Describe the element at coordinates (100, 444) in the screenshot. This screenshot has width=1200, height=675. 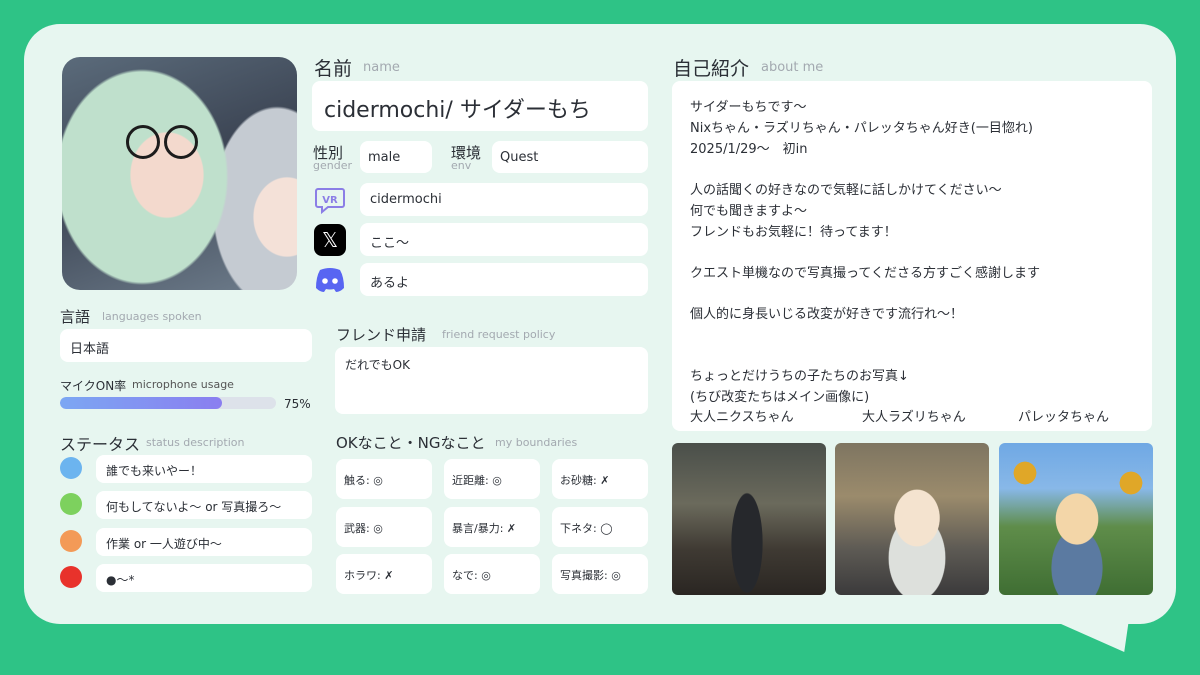
I see `status-label: ステータス` at that location.